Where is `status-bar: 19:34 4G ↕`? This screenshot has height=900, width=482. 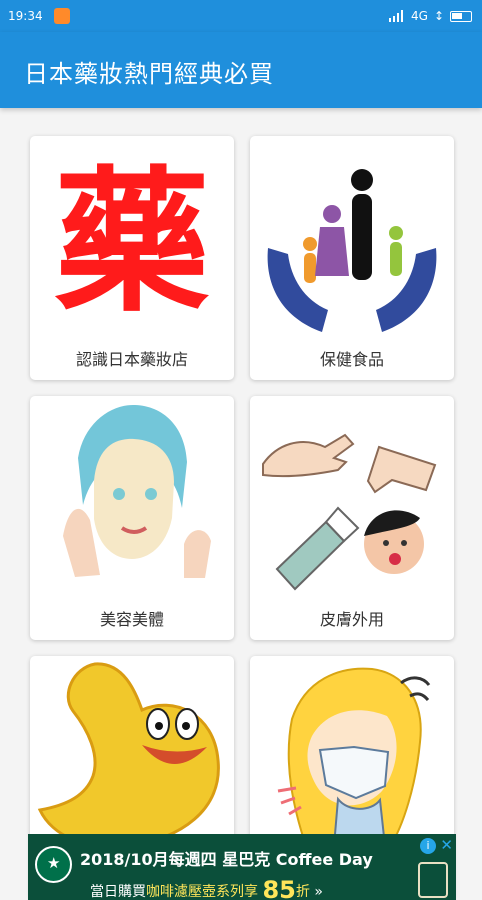 status-bar: 19:34 4G ↕ is located at coordinates (241, 16).